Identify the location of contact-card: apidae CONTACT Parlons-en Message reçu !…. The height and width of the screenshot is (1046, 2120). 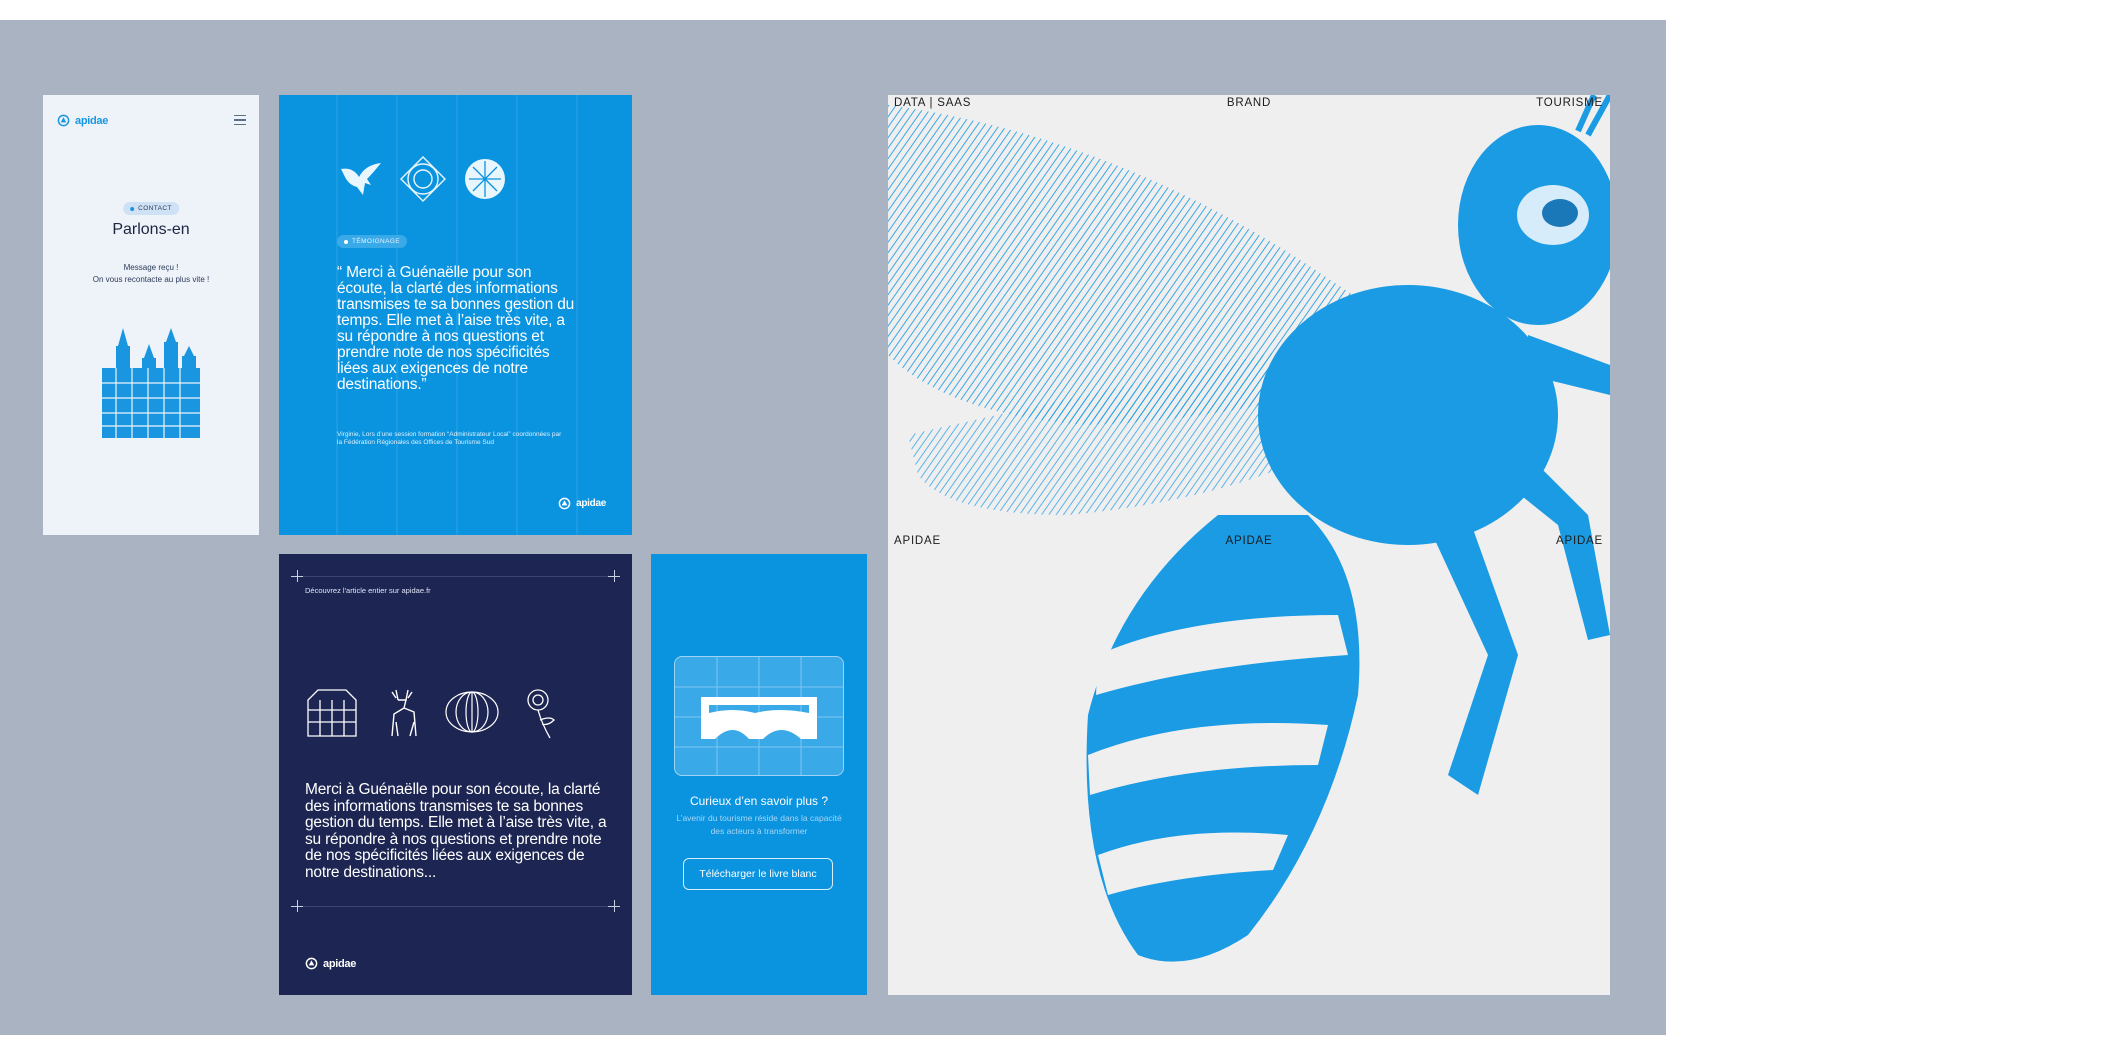
(151, 315).